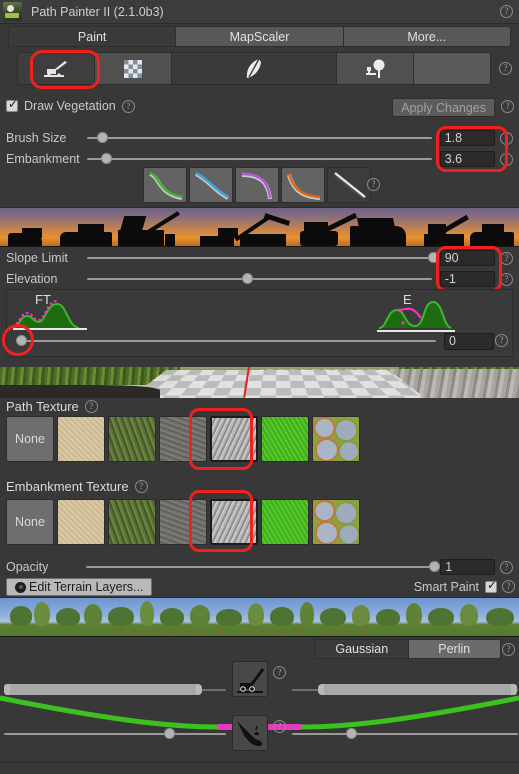 The width and height of the screenshot is (519, 774). I want to click on brush-profile-orange, so click(303, 185).